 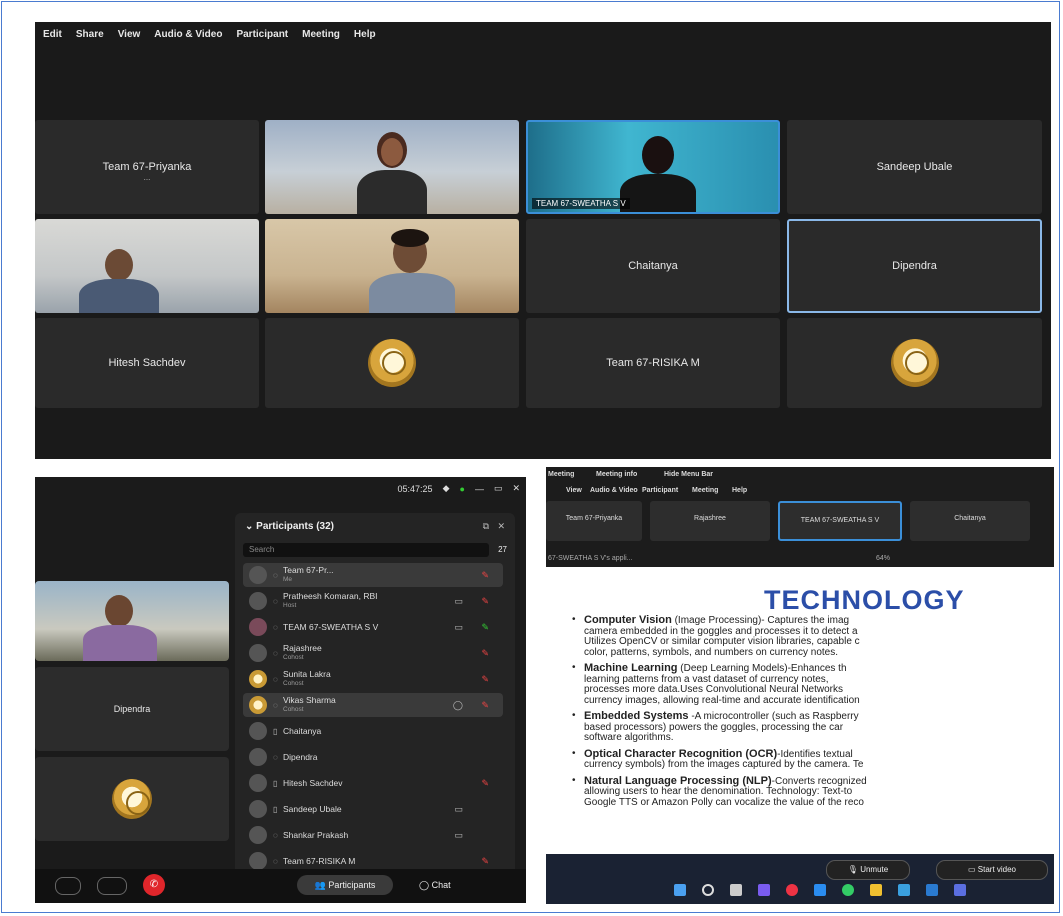 What do you see at coordinates (68, 886) in the screenshot?
I see `camera-toggle-icon` at bounding box center [68, 886].